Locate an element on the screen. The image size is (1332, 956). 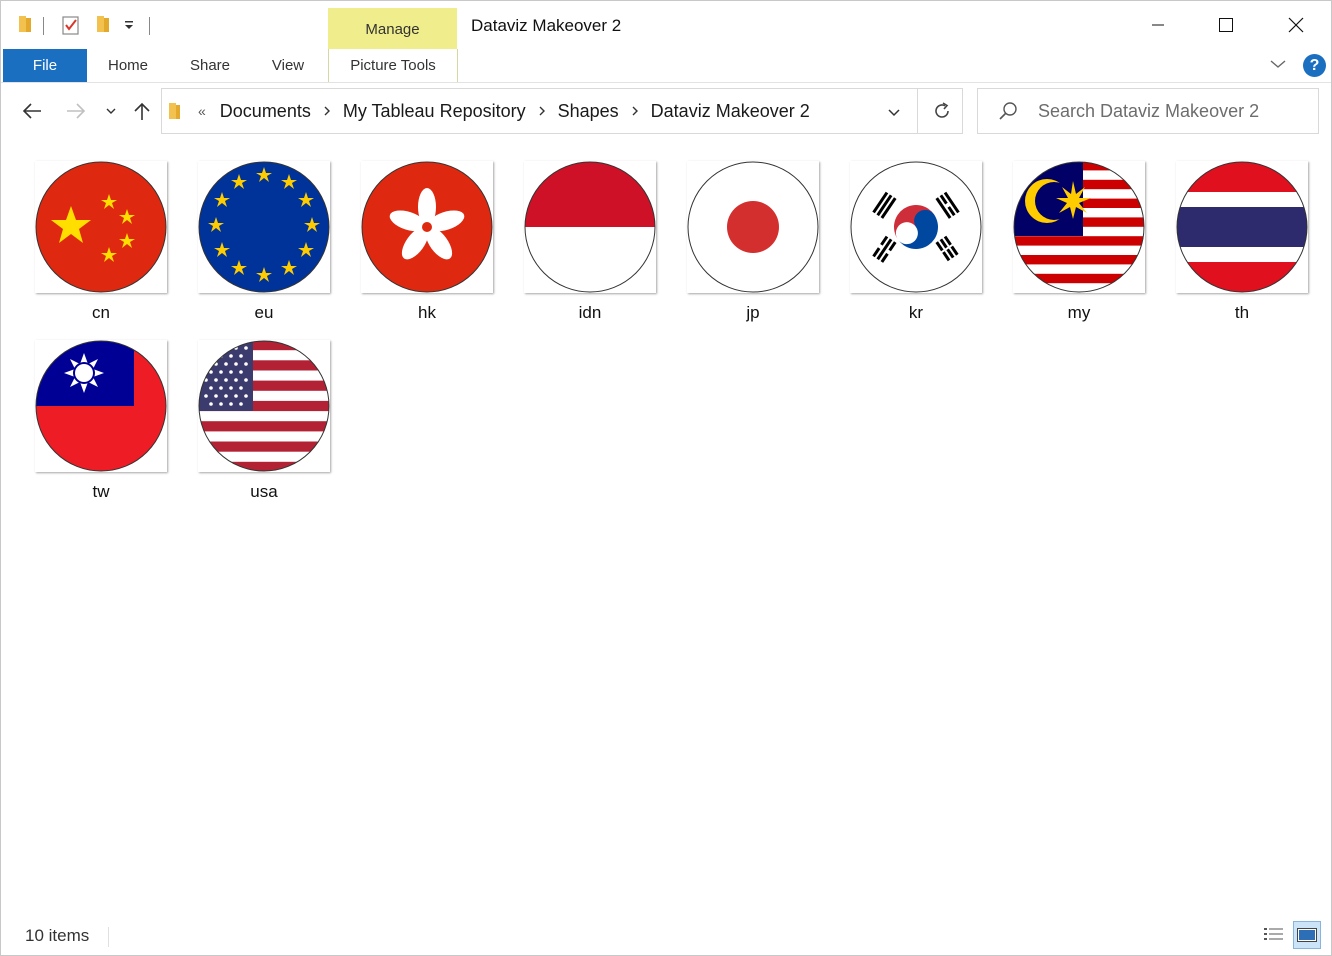
search-icon is located at coordinates (1008, 113).